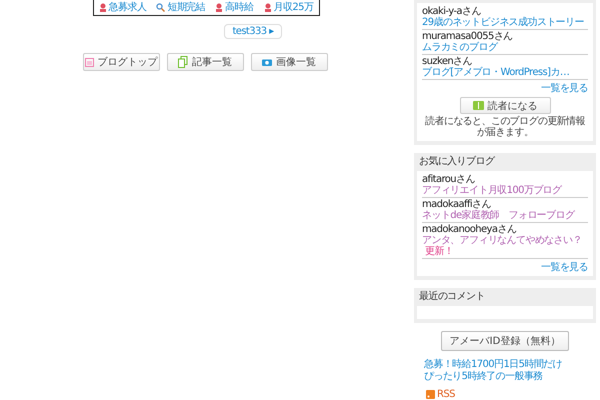 This screenshot has height=400, width=600. Describe the element at coordinates (505, 22) in the screenshot. I see `blog-link: 29歳のネットビジネス成功ストーリー` at that location.